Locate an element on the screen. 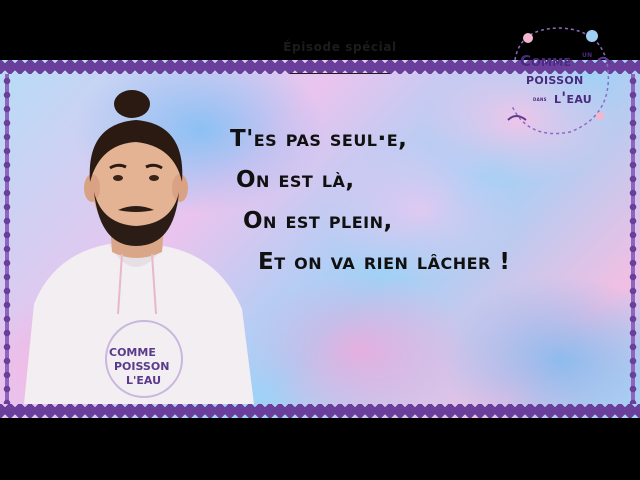  decorative-border-right is located at coordinates (633, 239).